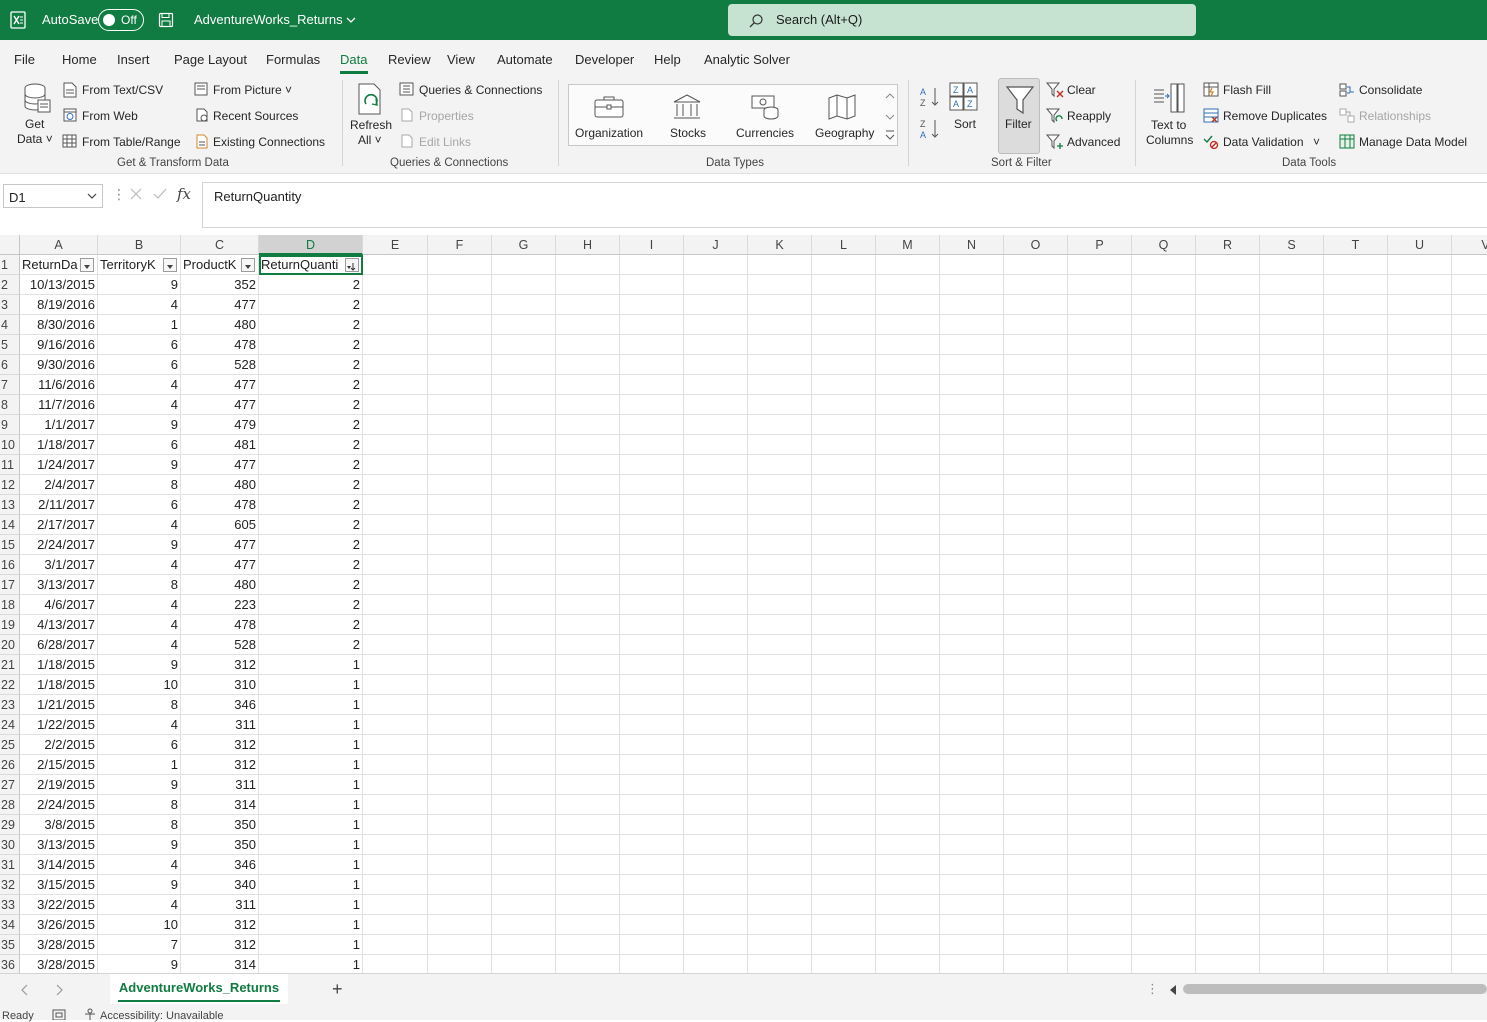  What do you see at coordinates (220, 505) in the screenshot?
I see `cell: 478` at bounding box center [220, 505].